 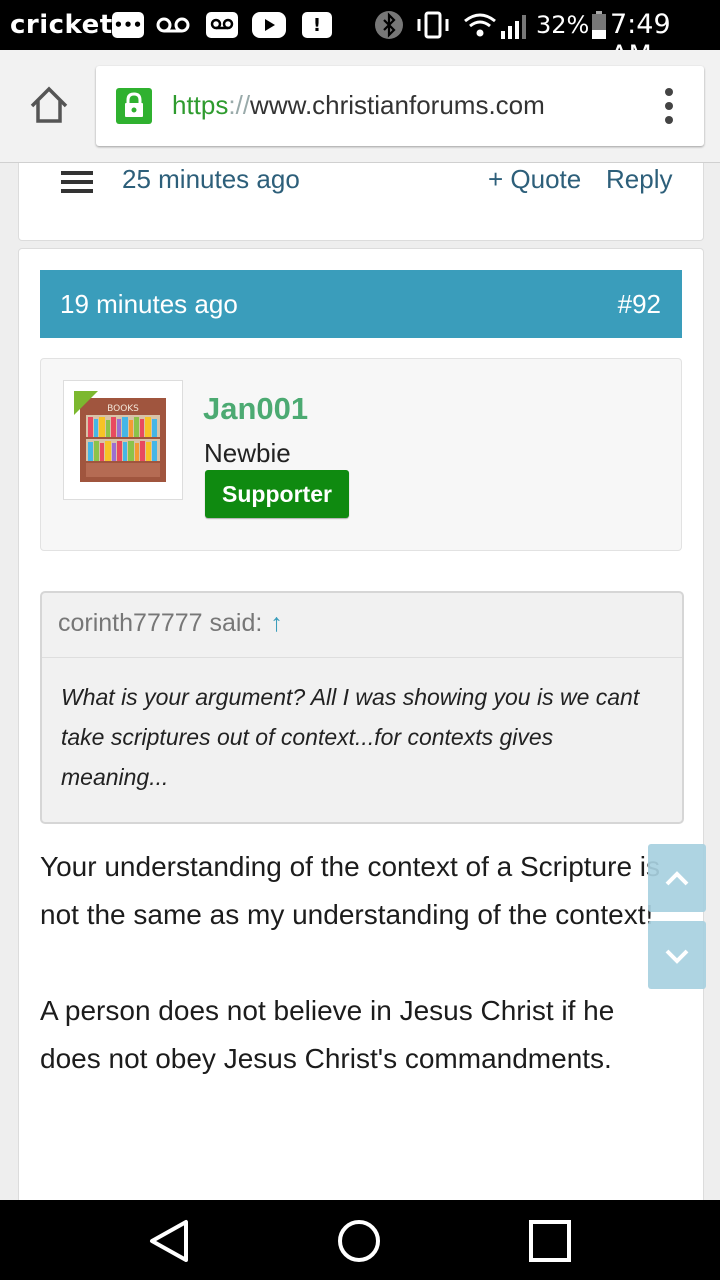 I want to click on voicemail-box-icon, so click(x=222, y=25).